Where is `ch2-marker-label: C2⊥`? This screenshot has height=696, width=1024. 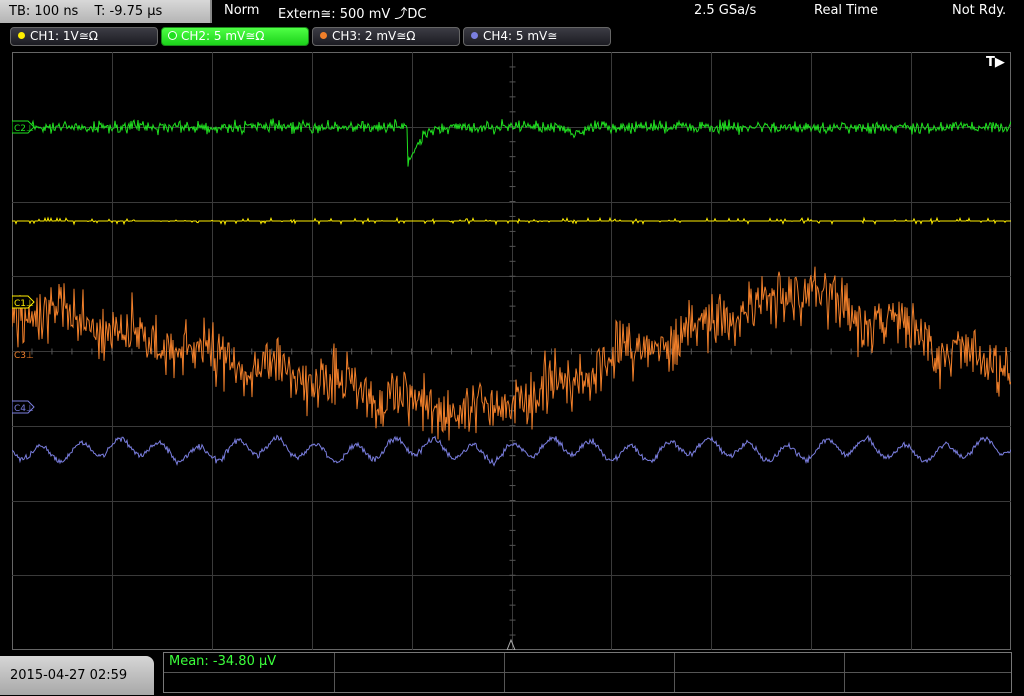
ch2-marker-label: C2⊥ is located at coordinates (24, 129).